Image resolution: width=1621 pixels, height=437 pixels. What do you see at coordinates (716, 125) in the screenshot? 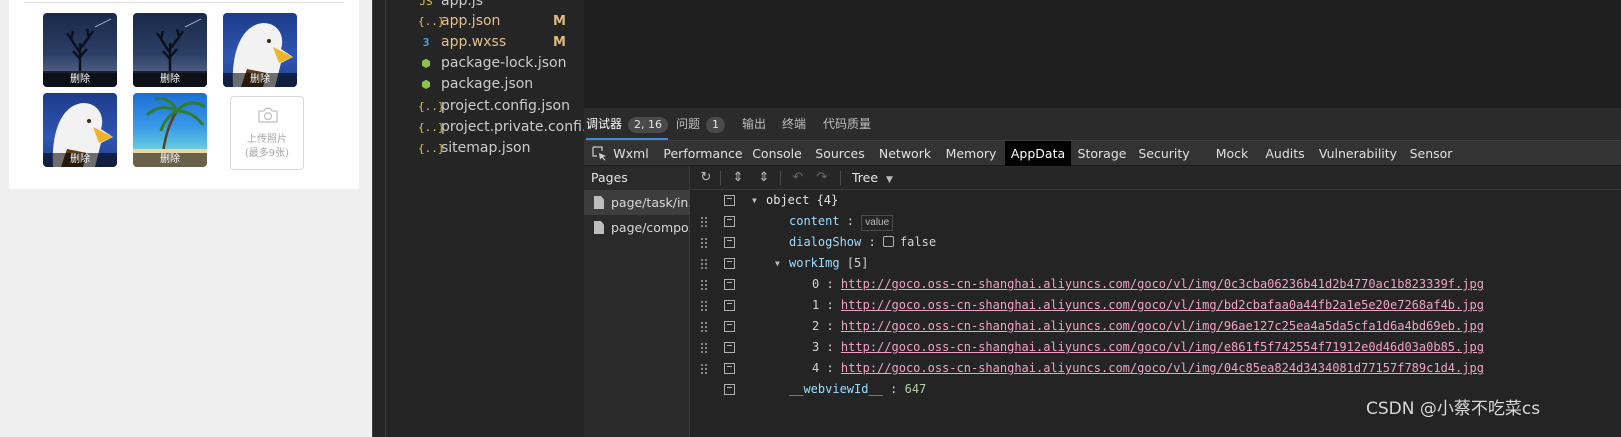
I see `issues-count-badge: 1` at bounding box center [716, 125].